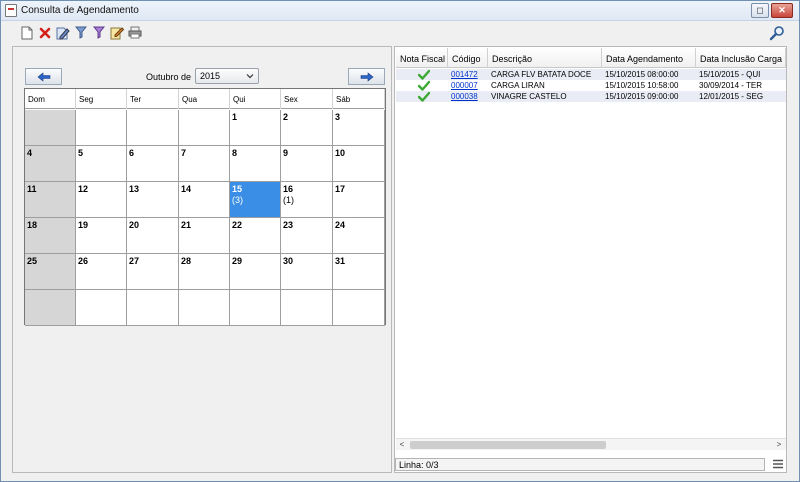  What do you see at coordinates (101, 200) in the screenshot?
I see `calendar-day-cell: 12` at bounding box center [101, 200].